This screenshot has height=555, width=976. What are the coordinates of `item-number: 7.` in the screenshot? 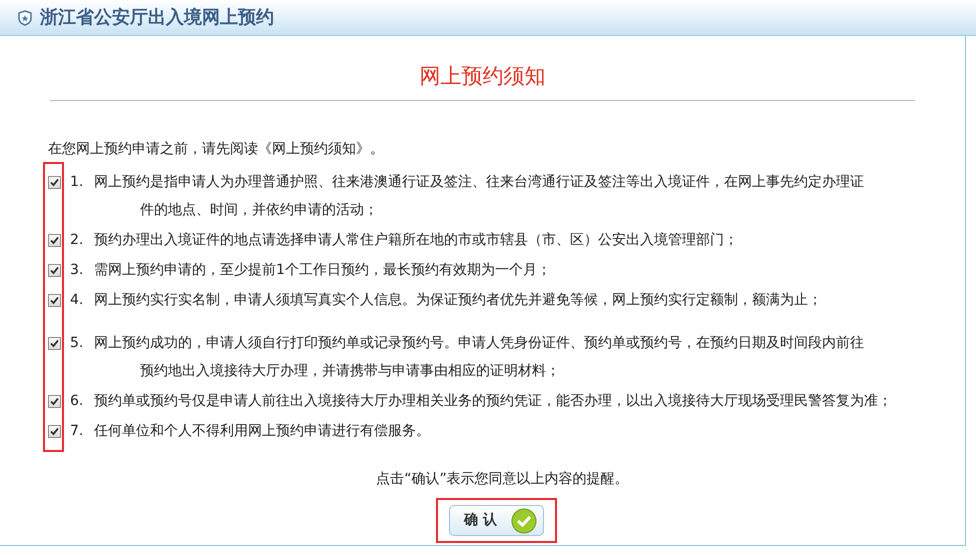 It's located at (77, 431).